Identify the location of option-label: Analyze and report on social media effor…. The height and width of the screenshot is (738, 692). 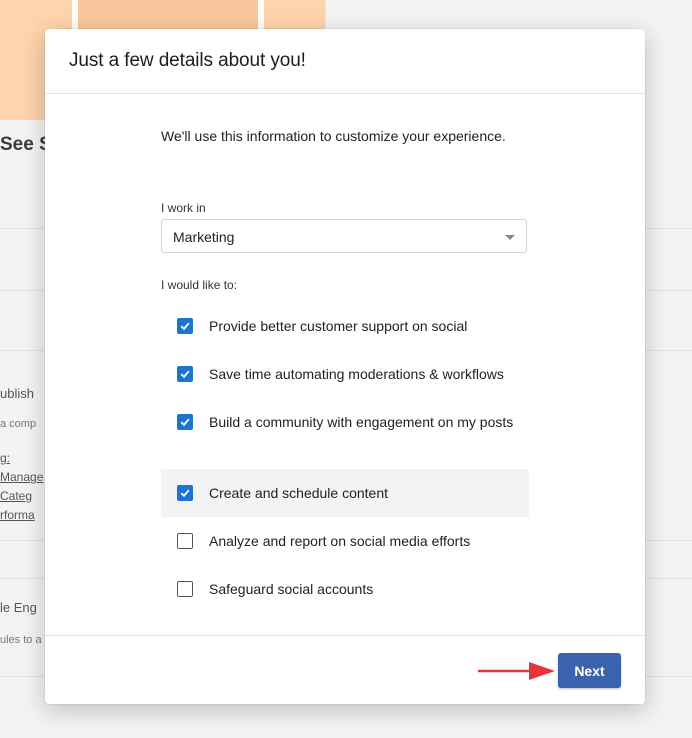
(340, 541).